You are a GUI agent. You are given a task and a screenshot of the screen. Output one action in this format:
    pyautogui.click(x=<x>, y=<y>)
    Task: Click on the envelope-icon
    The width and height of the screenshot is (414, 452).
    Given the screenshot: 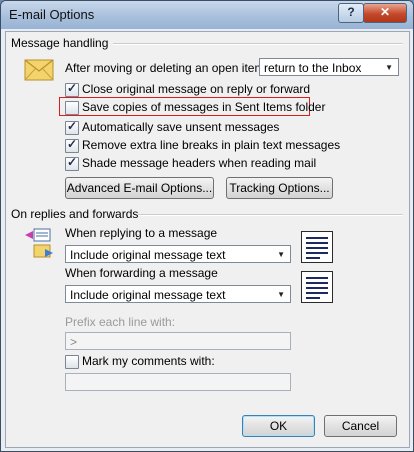 What is the action you would take?
    pyautogui.click(x=39, y=70)
    